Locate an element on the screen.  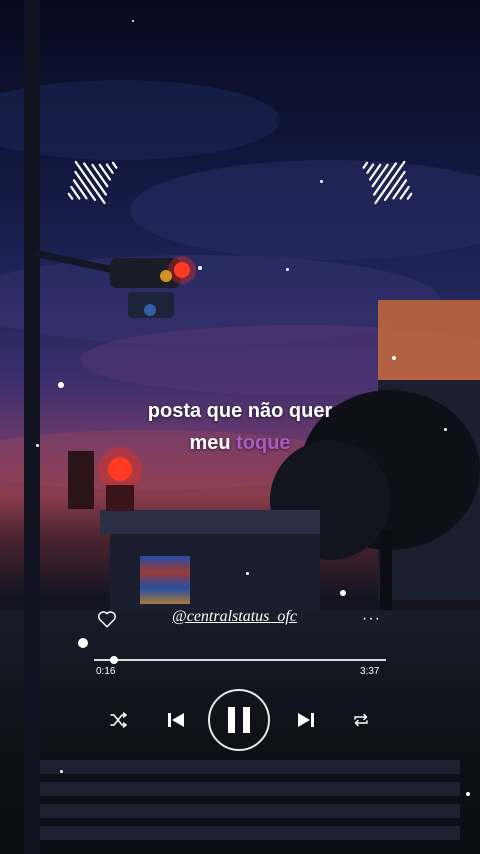
traffic-light-red is located at coordinates (105, 479).